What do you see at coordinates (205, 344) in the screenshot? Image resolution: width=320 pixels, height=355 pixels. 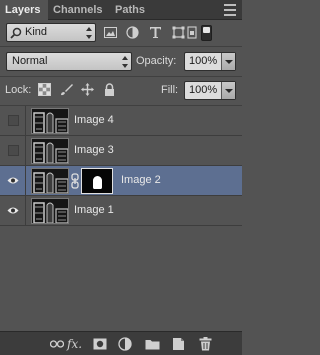 I see `delete-layer-icon` at bounding box center [205, 344].